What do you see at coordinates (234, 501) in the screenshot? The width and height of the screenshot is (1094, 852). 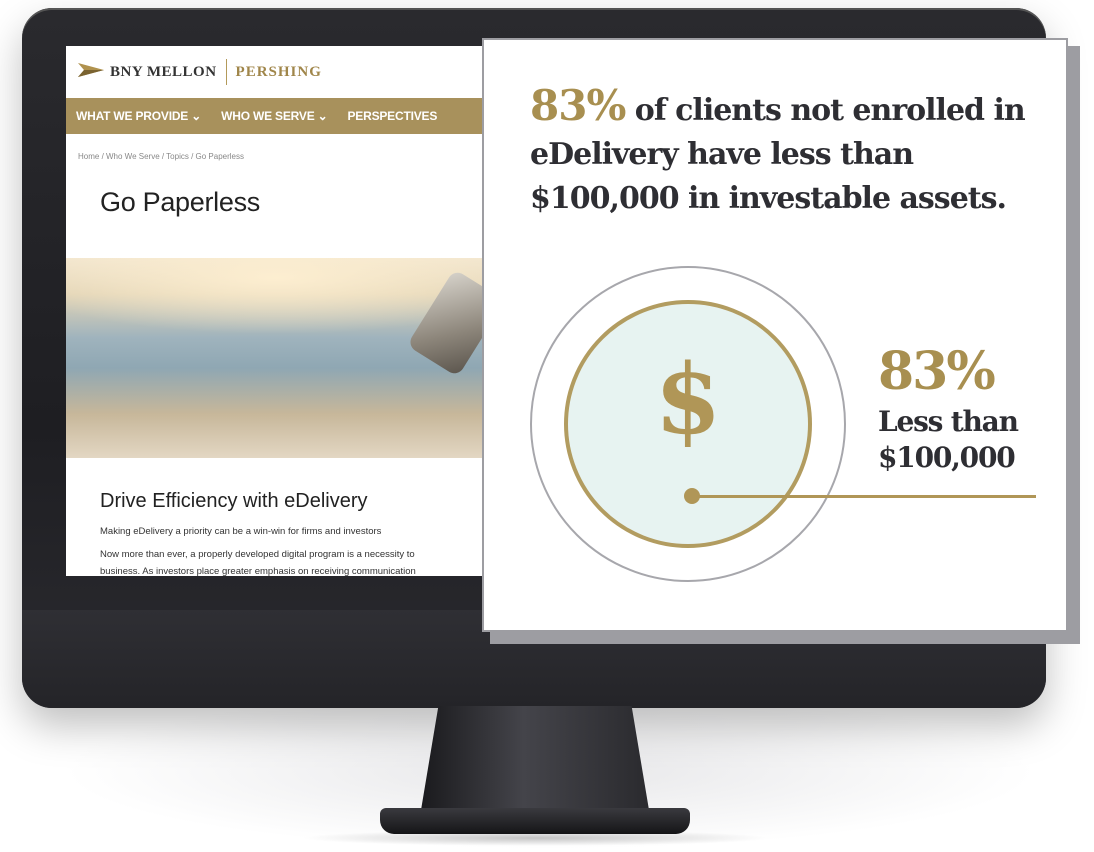 I see `section-title: Drive Efficiency with eDelivery` at bounding box center [234, 501].